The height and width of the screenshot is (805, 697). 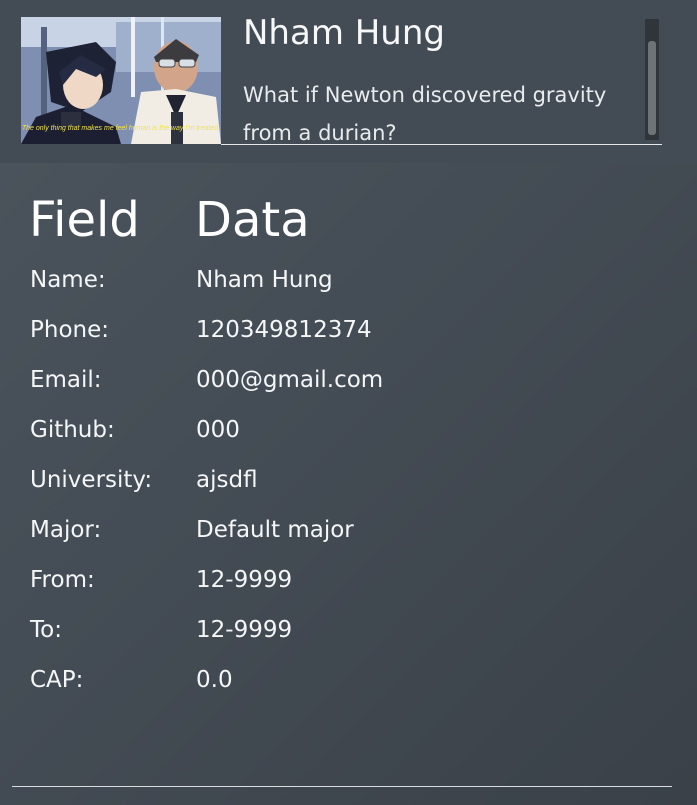 I want to click on profile-name: Nham Hung, so click(x=344, y=33).